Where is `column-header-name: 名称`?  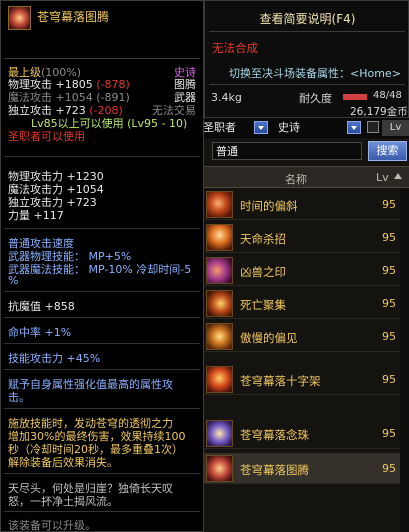 column-header-name: 名称 is located at coordinates (296, 179).